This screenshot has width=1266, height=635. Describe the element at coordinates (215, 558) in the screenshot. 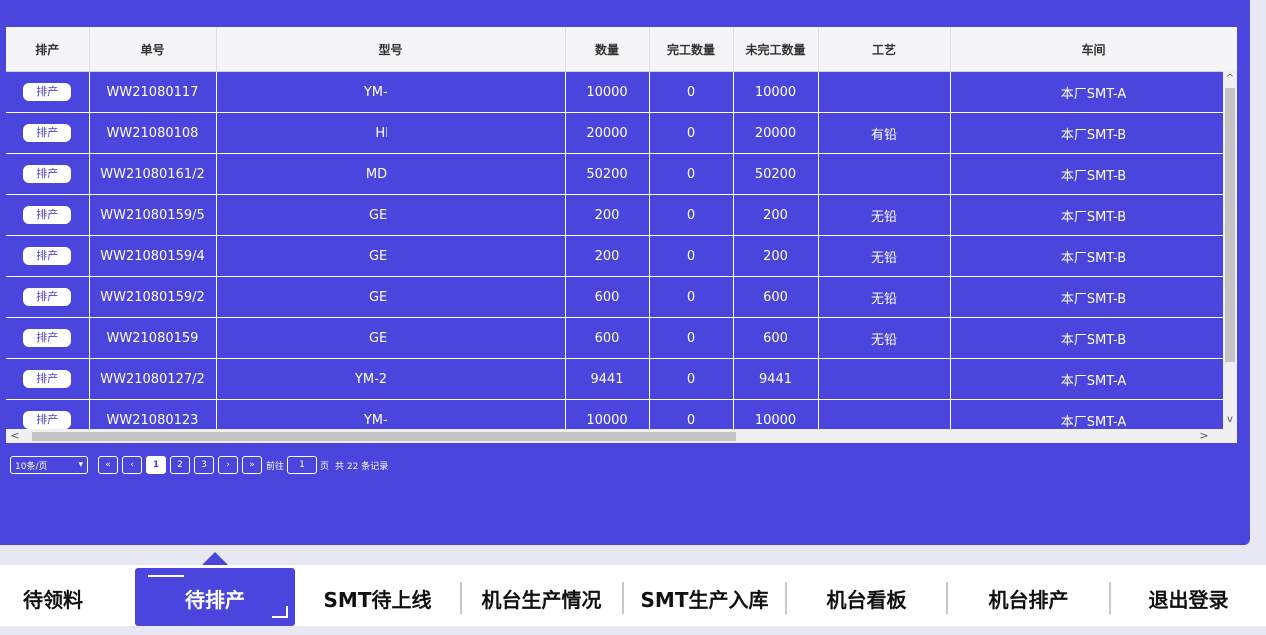

I see `active-tab-pointer-icon` at that location.